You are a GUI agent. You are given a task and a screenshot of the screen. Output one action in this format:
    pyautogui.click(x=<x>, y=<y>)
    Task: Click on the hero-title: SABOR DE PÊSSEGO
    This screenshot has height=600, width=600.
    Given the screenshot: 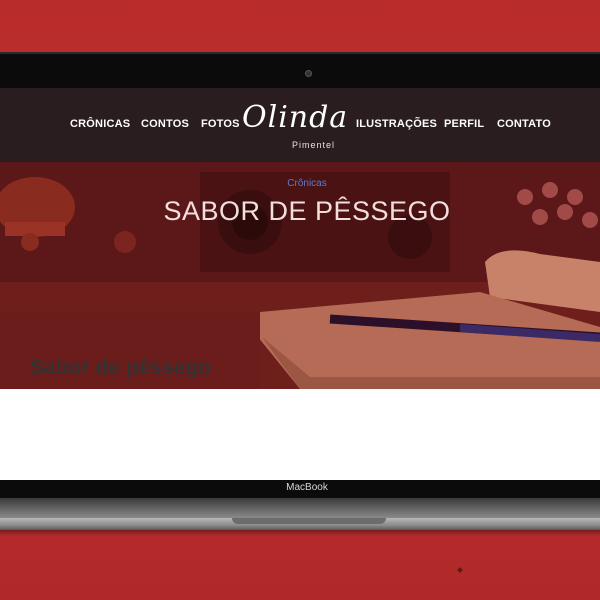 What is the action you would take?
    pyautogui.click(x=307, y=211)
    